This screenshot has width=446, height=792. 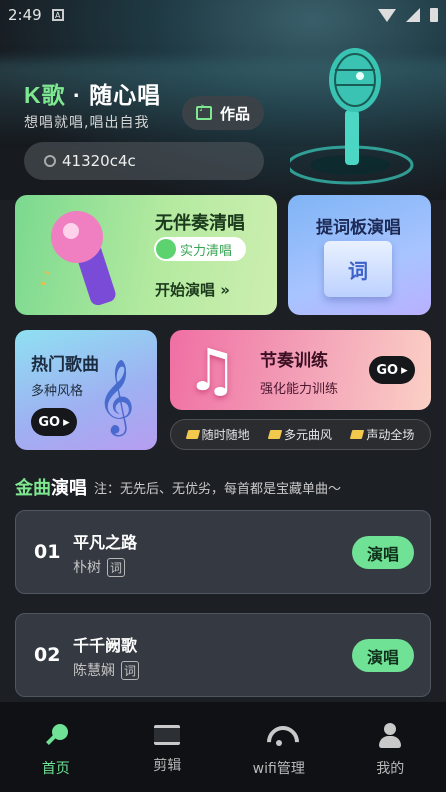 What do you see at coordinates (47, 655) in the screenshot?
I see `song-number: 02` at bounding box center [47, 655].